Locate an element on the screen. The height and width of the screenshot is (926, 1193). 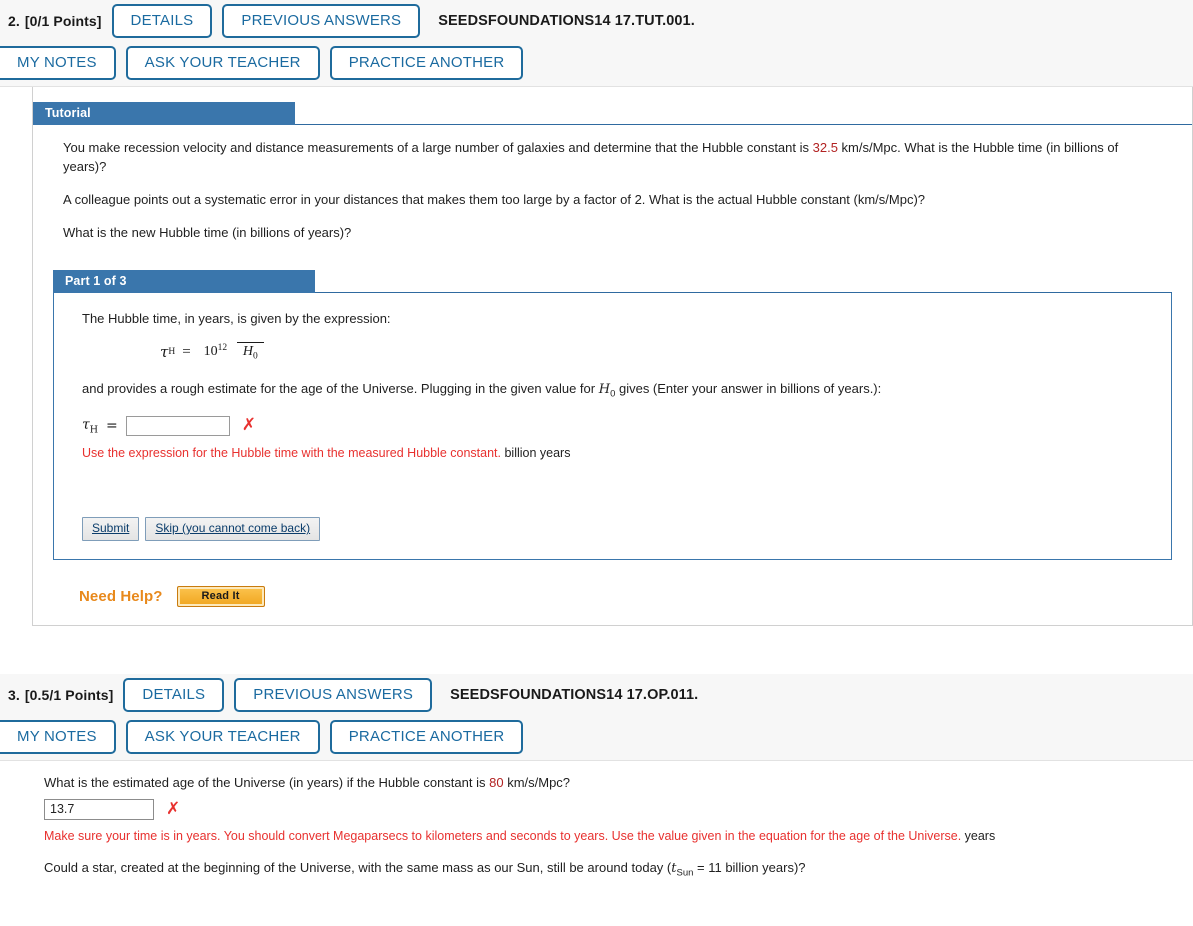
part-1-answer-tau-subscript: H is located at coordinates (94, 430).